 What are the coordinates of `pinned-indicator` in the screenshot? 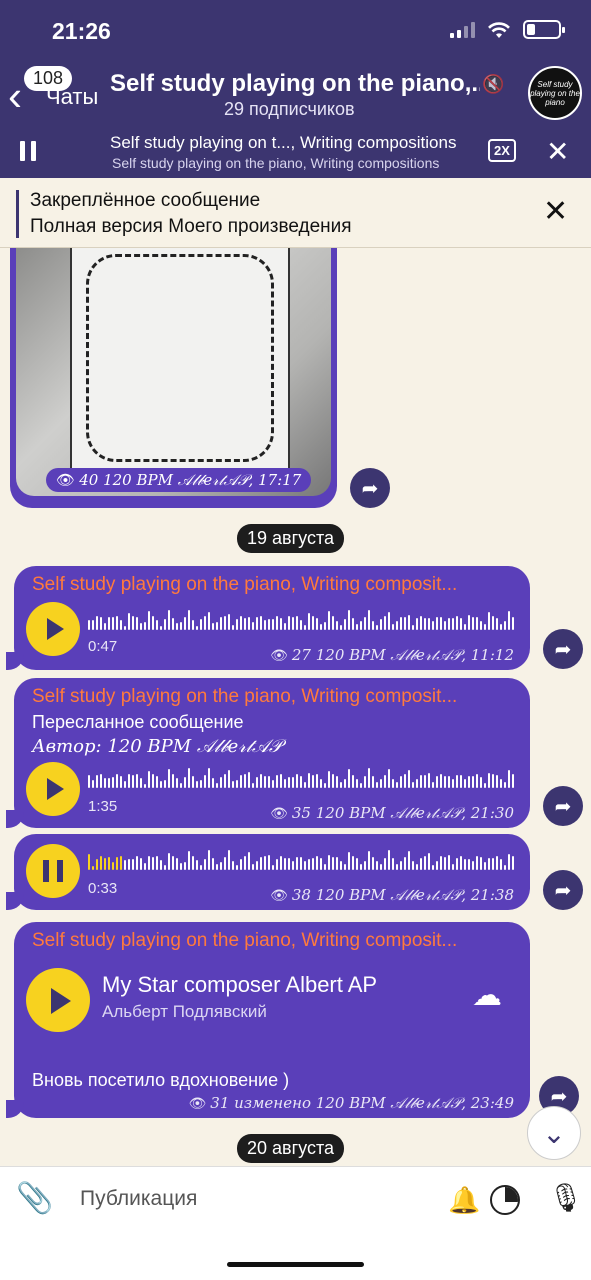 It's located at (17, 214).